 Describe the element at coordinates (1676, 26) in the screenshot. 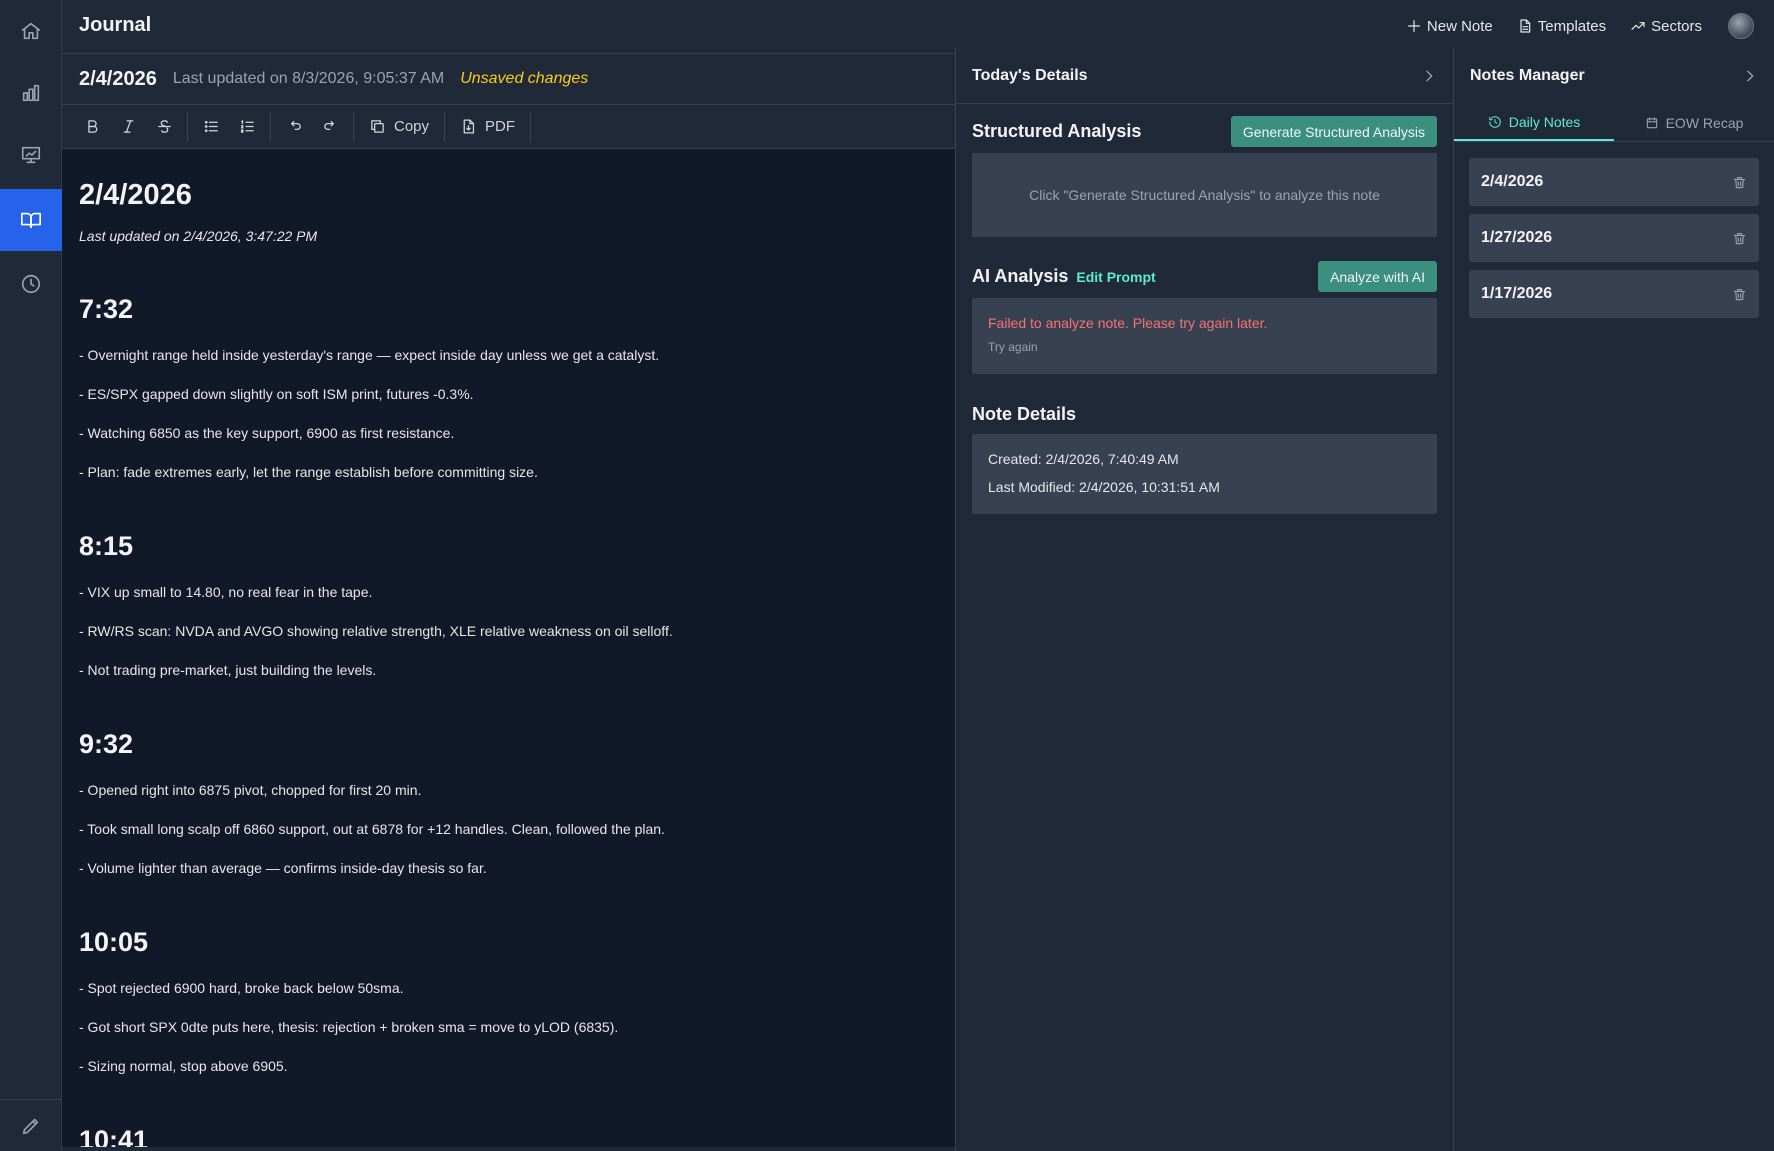

I see `sectors-label: Sectors` at that location.